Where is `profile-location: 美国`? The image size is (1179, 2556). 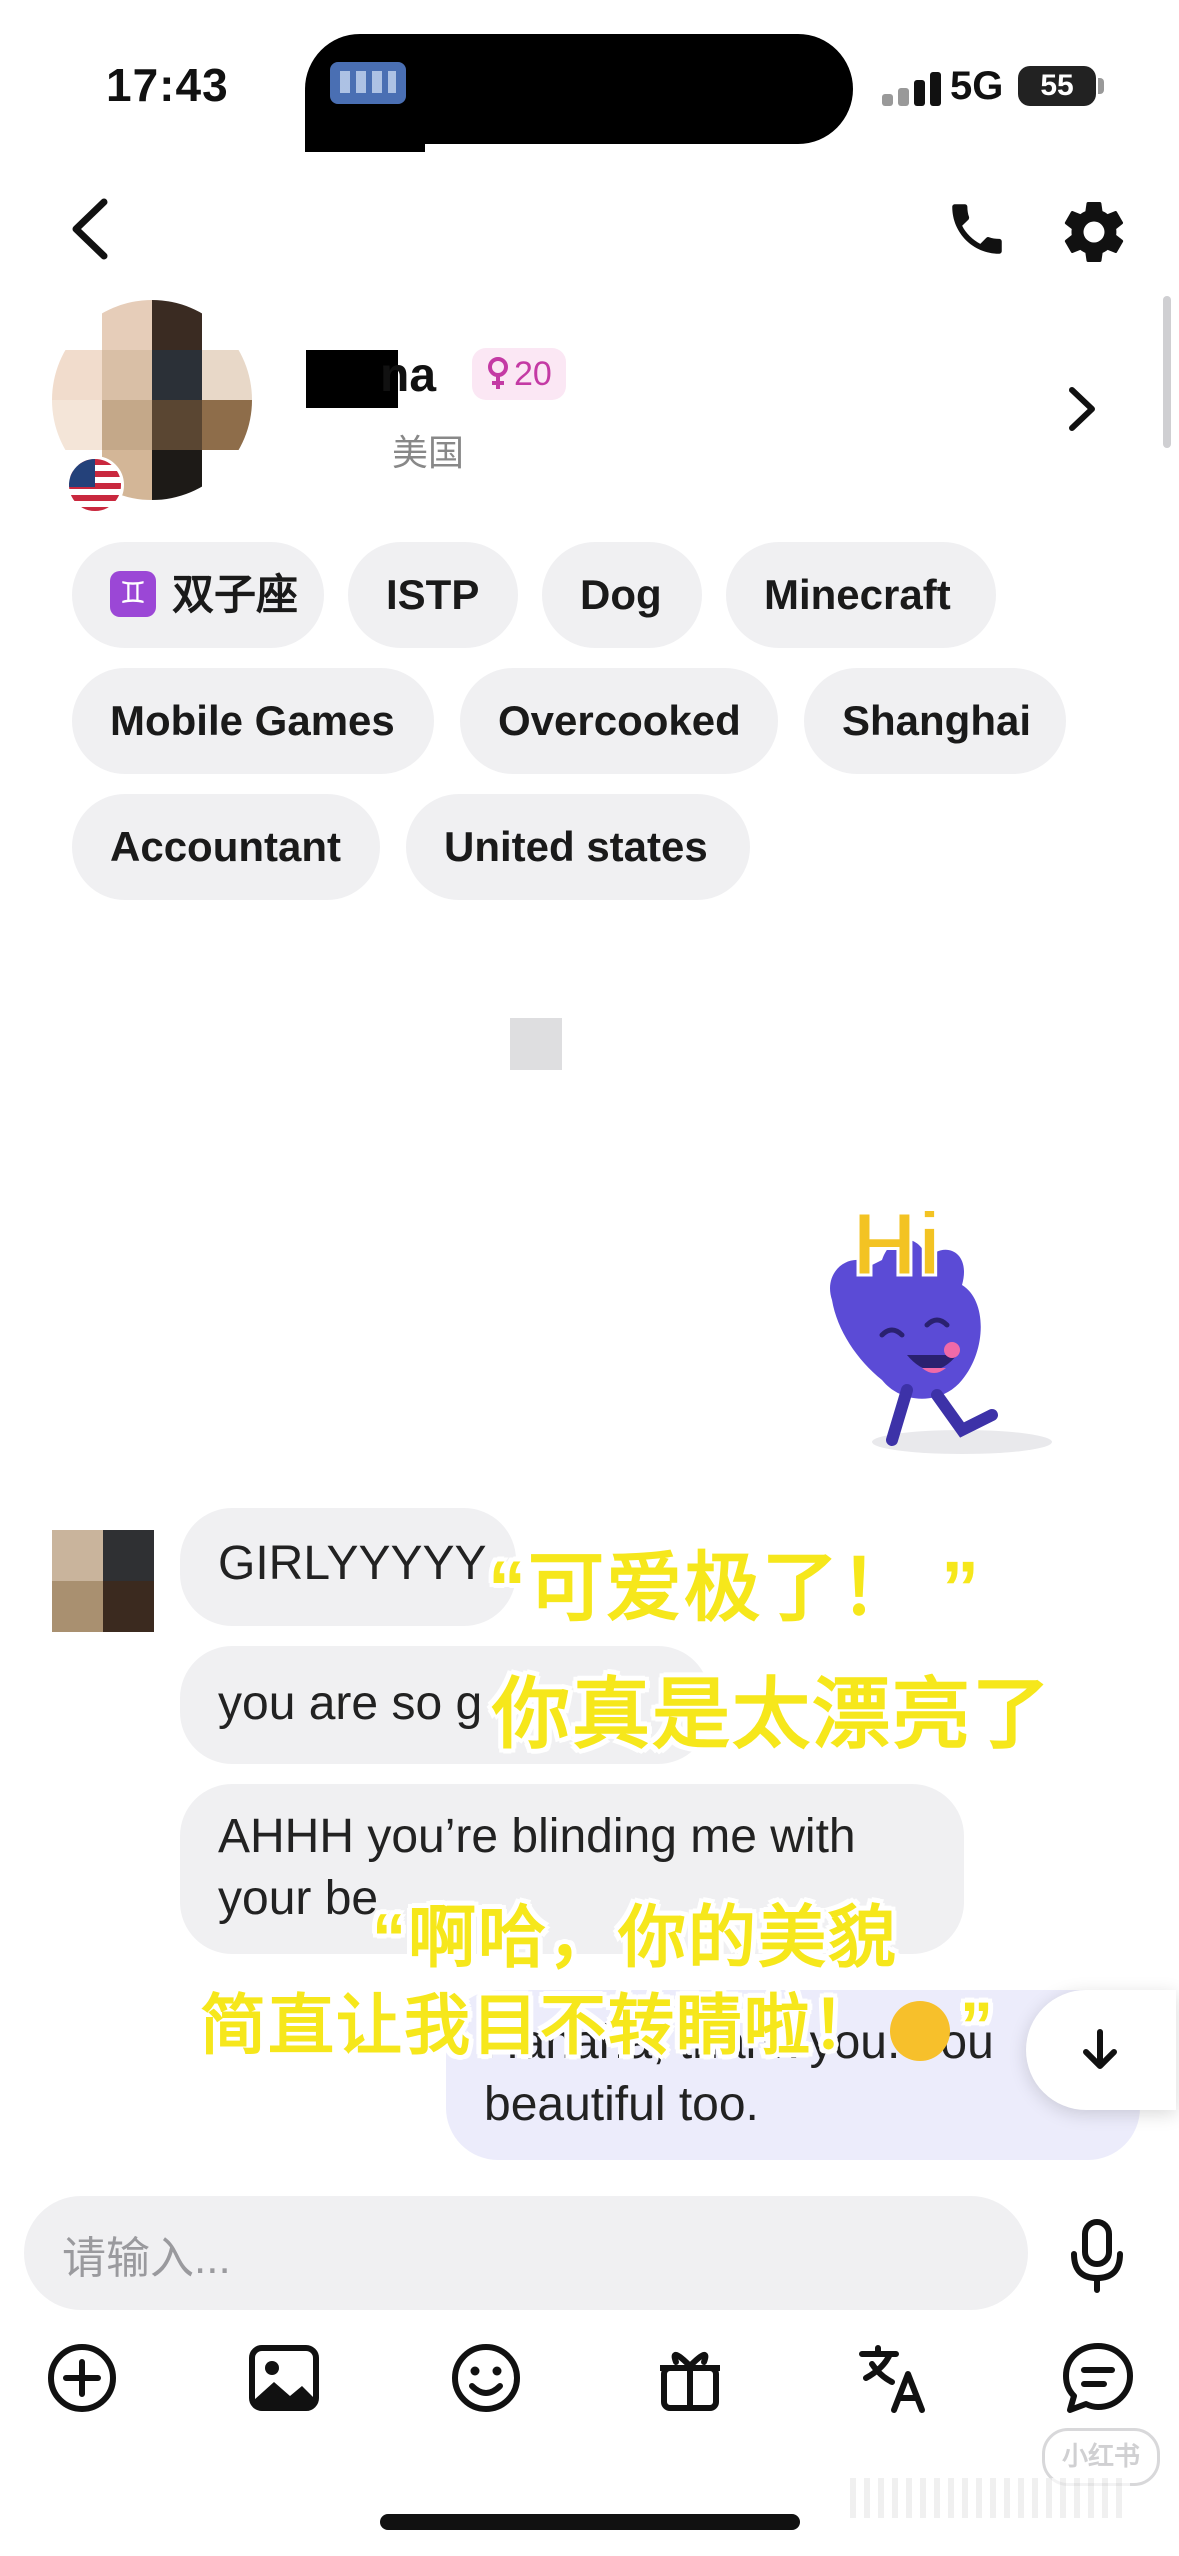
profile-location: 美国 is located at coordinates (428, 452).